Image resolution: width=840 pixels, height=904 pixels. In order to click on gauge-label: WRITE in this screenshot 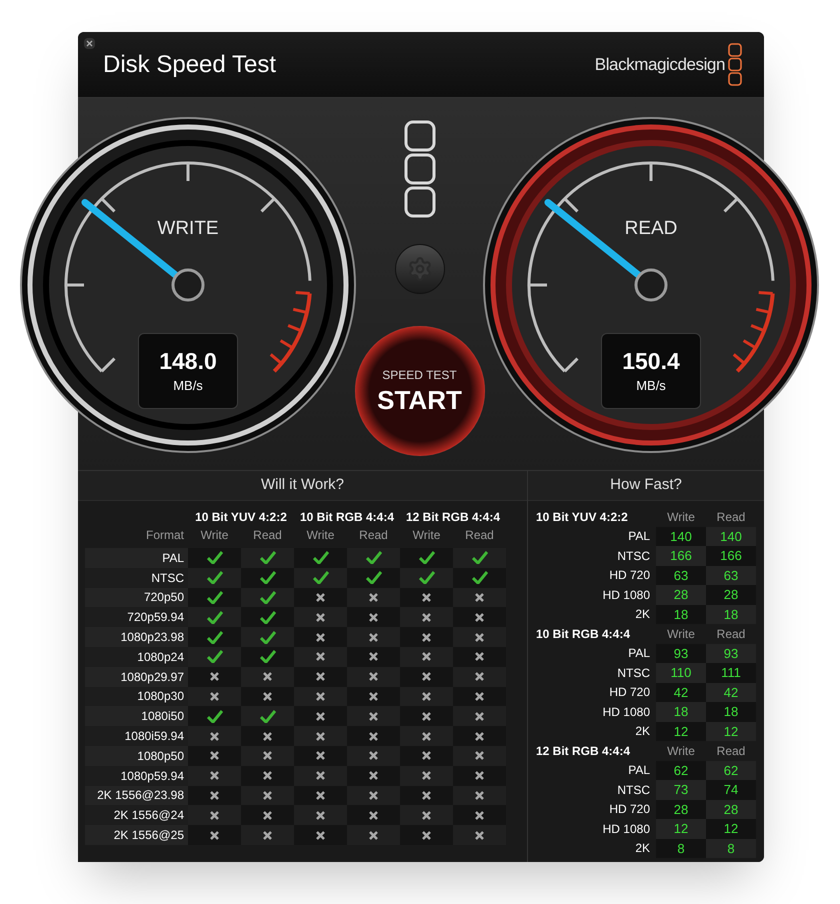, I will do `click(188, 229)`.